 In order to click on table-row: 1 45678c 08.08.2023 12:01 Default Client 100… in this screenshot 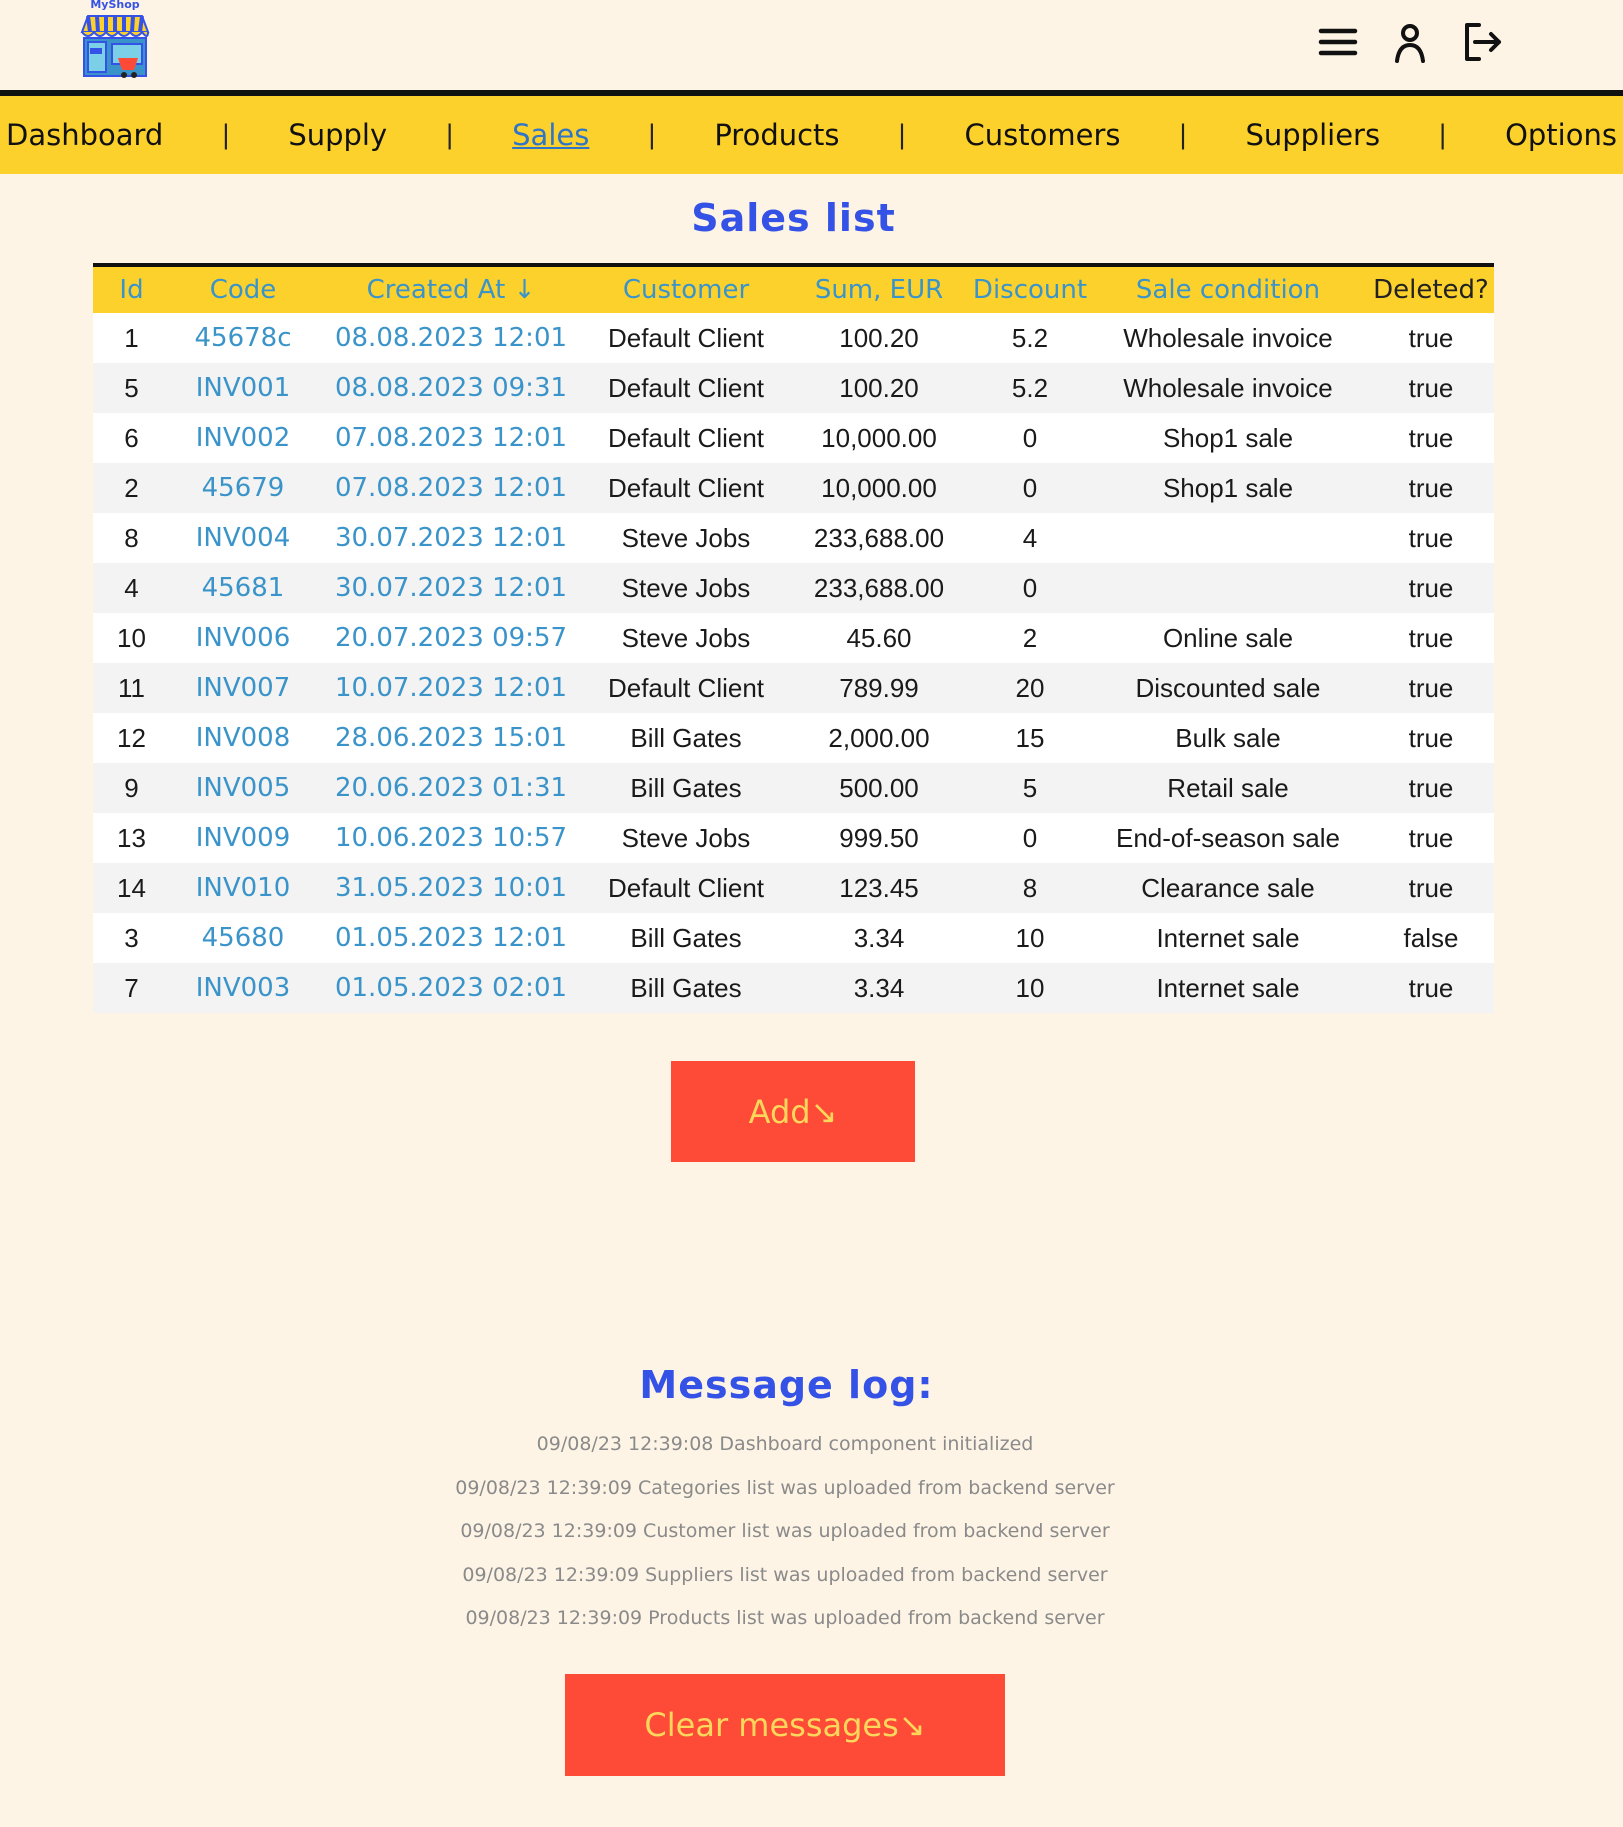, I will do `click(793, 338)`.